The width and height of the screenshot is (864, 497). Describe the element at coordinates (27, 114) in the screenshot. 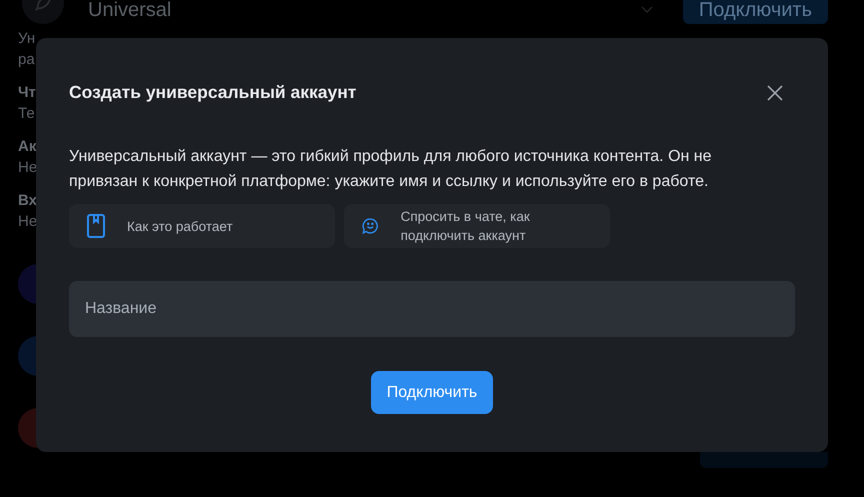

I see `field-value: Те` at that location.